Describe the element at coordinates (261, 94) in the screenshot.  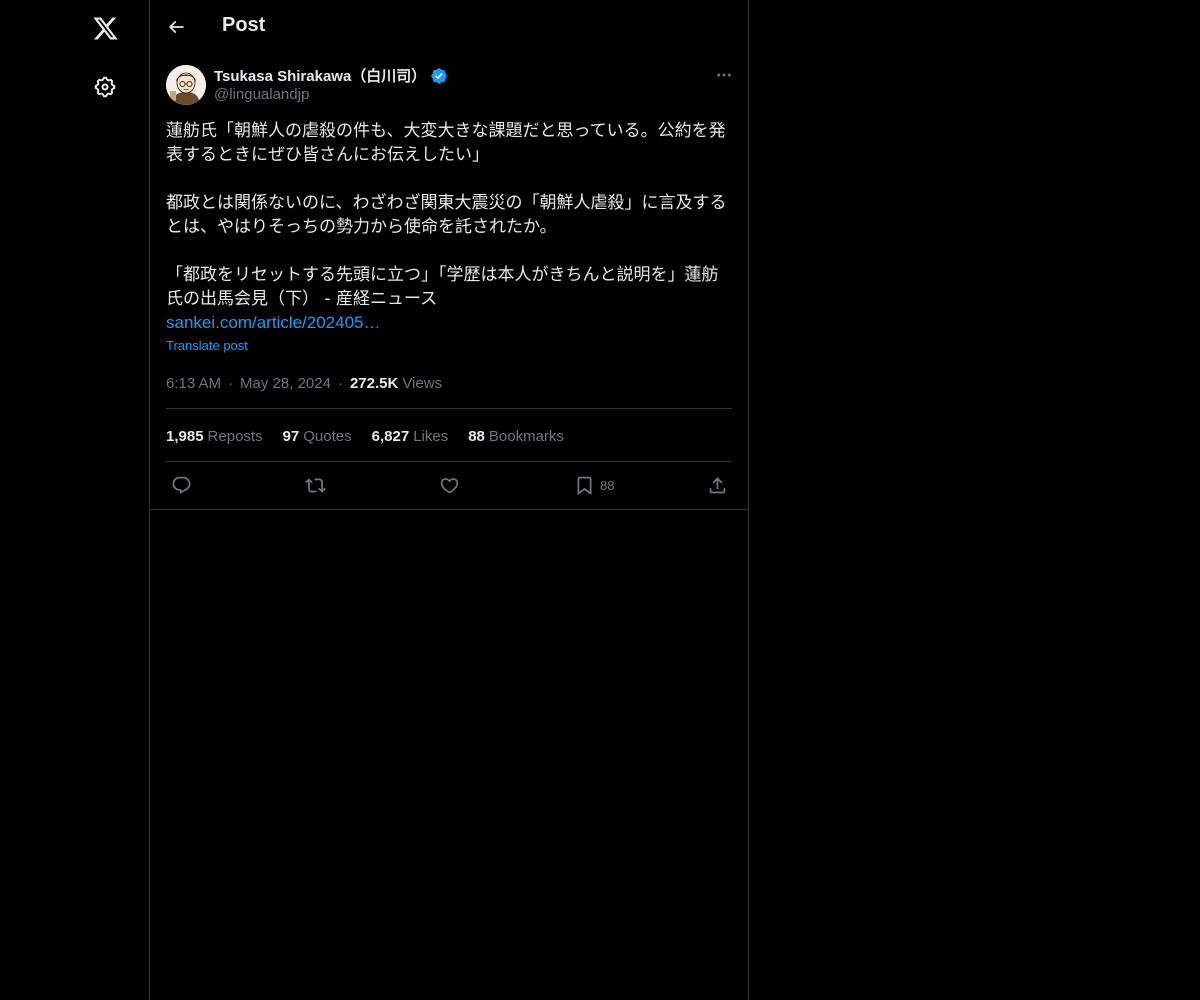
I see `author-handle: @lingualandjp` at that location.